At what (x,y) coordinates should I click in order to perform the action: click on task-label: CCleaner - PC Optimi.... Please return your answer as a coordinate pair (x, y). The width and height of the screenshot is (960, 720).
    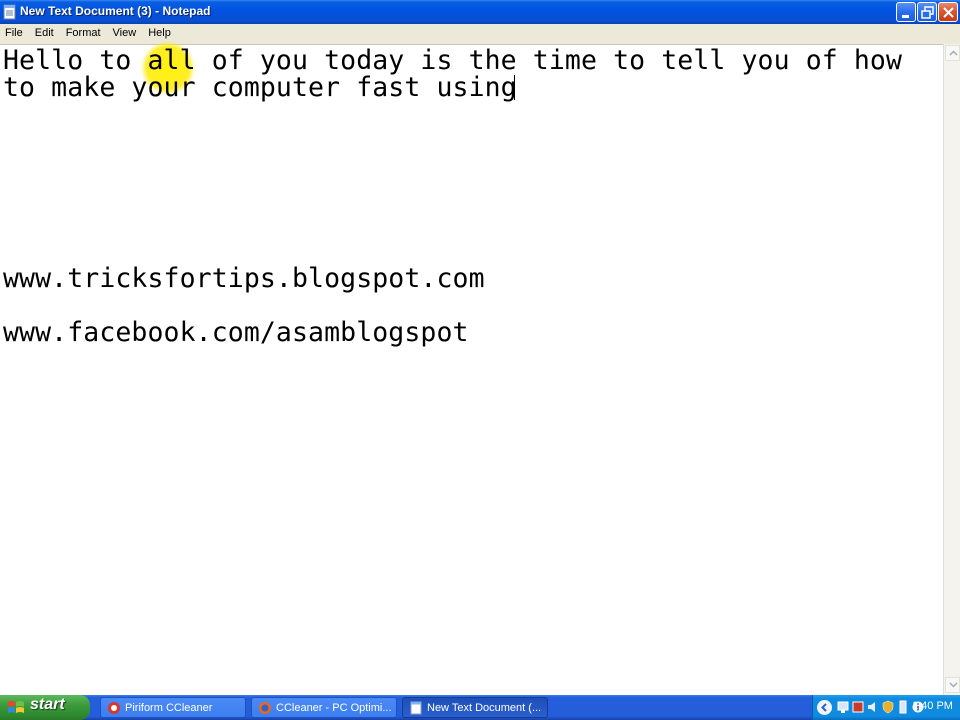
    Looking at the image, I should click on (334, 707).